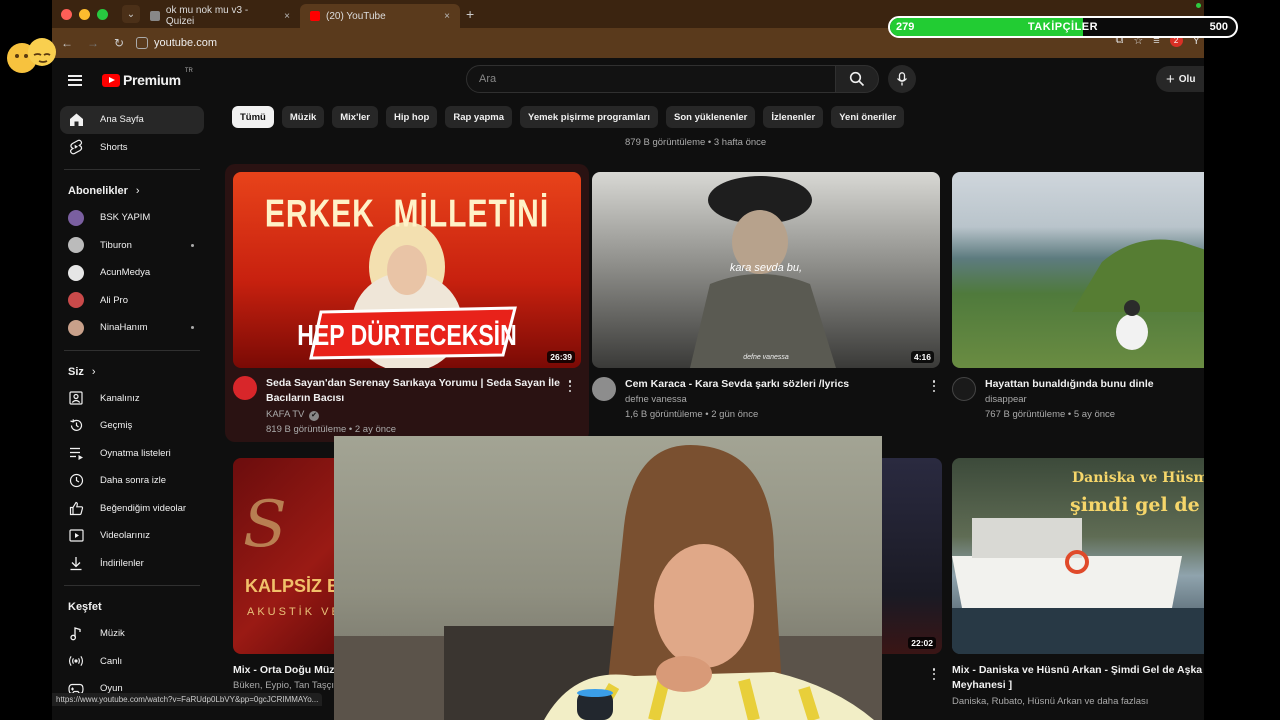 Image resolution: width=1280 pixels, height=720 pixels. What do you see at coordinates (1198, 5) in the screenshot?
I see `live-indicator-dot` at bounding box center [1198, 5].